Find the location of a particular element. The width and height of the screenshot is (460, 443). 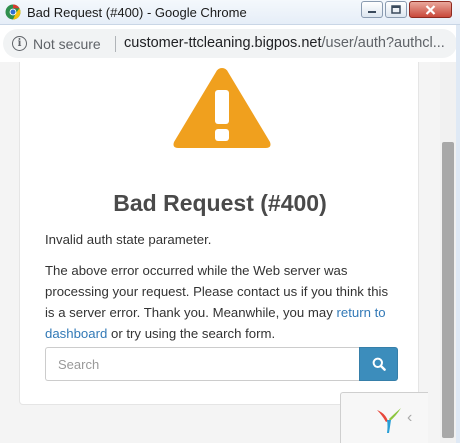

omnibox-separator is located at coordinates (115, 44).